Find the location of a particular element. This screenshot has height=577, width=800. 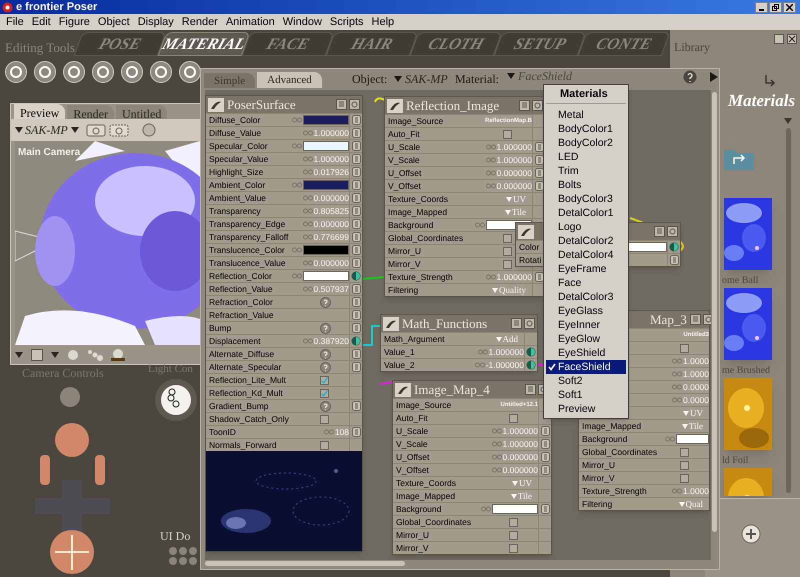

thumbnail-caption: ld Foil is located at coordinates (735, 461).